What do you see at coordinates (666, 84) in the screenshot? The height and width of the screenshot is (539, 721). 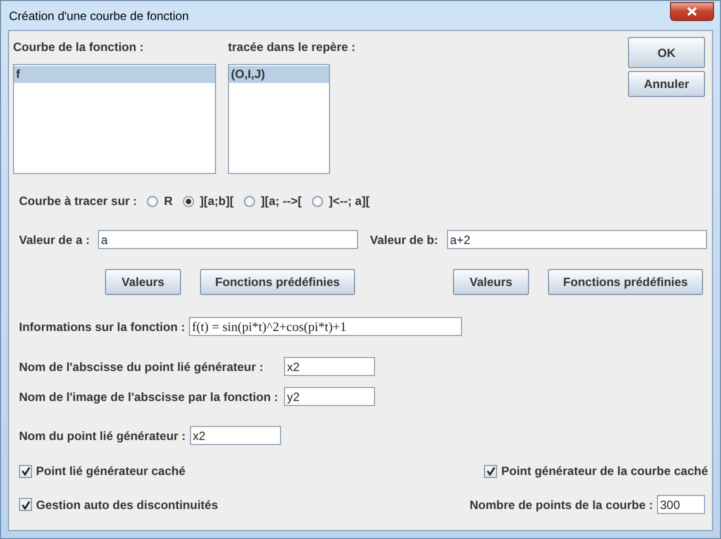 I see `cancel-button: Annuler` at bounding box center [666, 84].